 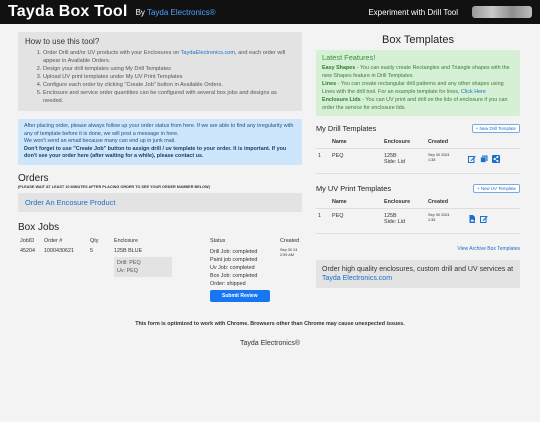 I want to click on table-header-row: Name Enclosure Created, so click(x=418, y=142).